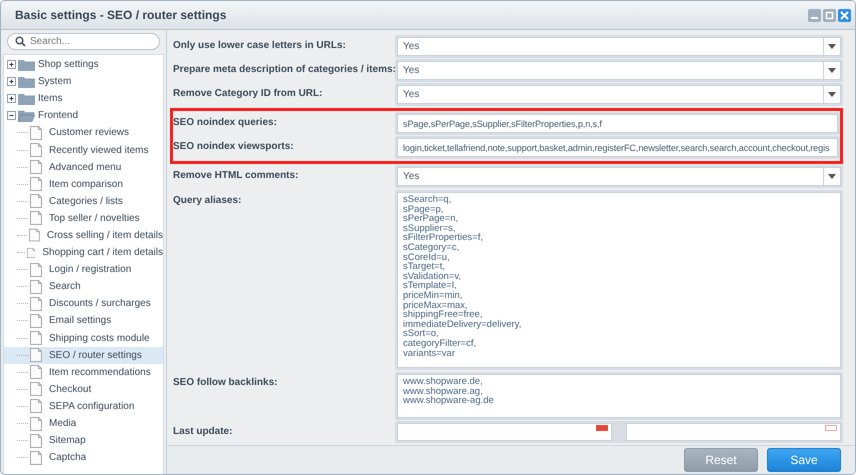 This screenshot has height=475, width=856. What do you see at coordinates (284, 69) in the screenshot?
I see `field-label: Prepare meta description of categories / items:` at bounding box center [284, 69].